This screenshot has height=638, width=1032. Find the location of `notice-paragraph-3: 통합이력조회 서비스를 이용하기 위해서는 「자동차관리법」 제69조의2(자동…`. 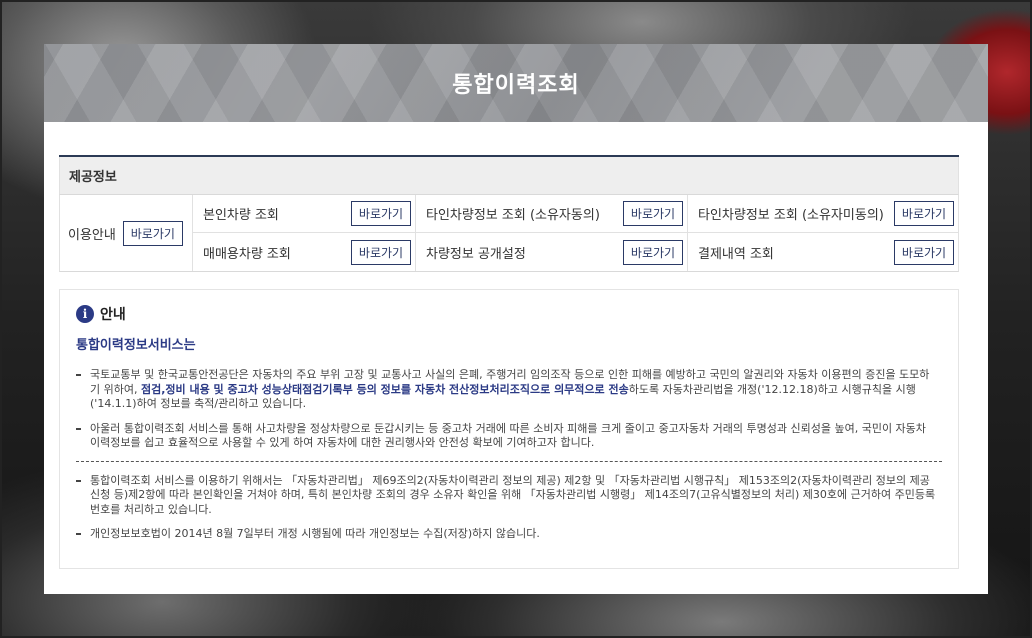

notice-paragraph-3: 통합이력조회 서비스를 이용하기 위해서는 「자동차관리법」 제69조의2(자동… is located at coordinates (509, 496).